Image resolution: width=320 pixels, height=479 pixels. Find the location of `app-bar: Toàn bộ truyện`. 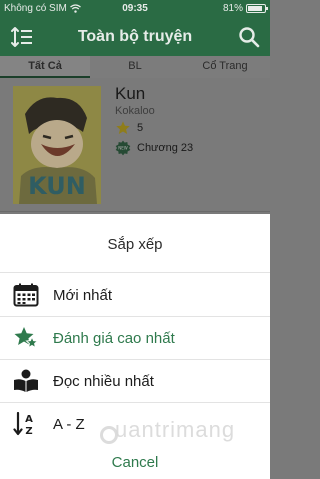

app-bar: Toàn bộ truyện is located at coordinates (135, 37).